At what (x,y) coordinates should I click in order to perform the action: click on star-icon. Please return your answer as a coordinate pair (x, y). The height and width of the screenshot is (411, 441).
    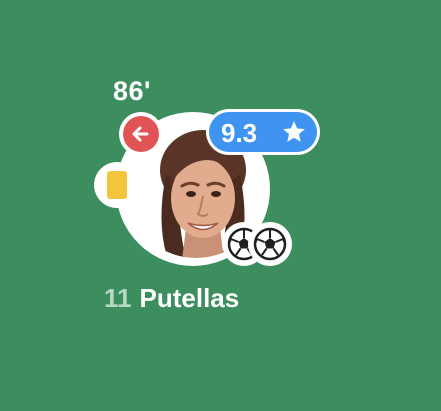
    Looking at the image, I should click on (294, 131).